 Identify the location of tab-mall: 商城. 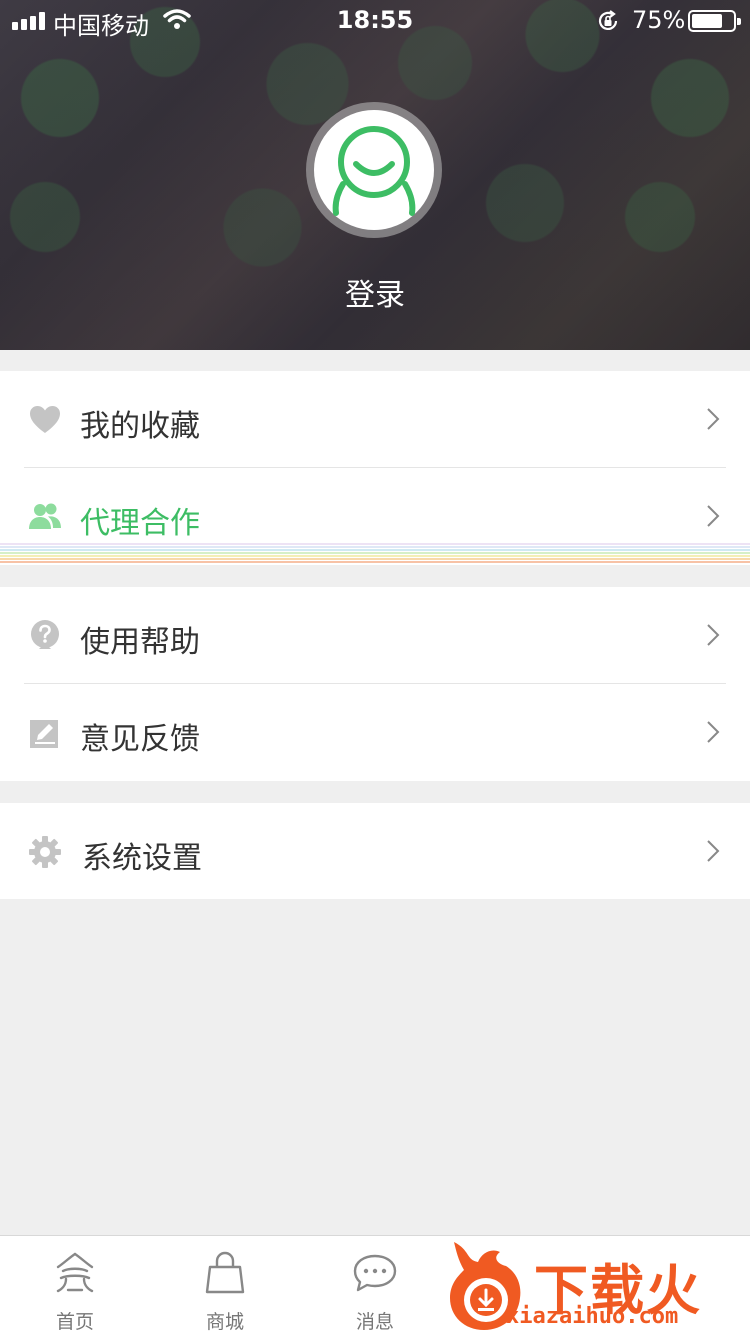
(225, 1285).